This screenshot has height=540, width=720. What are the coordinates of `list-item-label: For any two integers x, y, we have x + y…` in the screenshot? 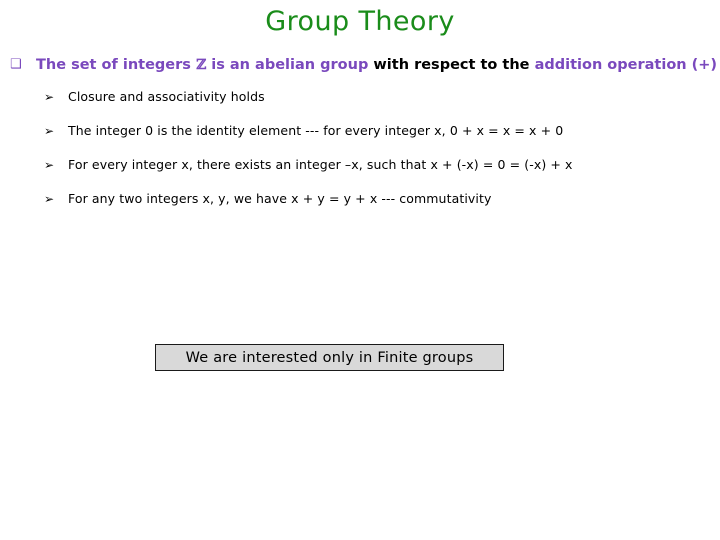 It's located at (280, 198).